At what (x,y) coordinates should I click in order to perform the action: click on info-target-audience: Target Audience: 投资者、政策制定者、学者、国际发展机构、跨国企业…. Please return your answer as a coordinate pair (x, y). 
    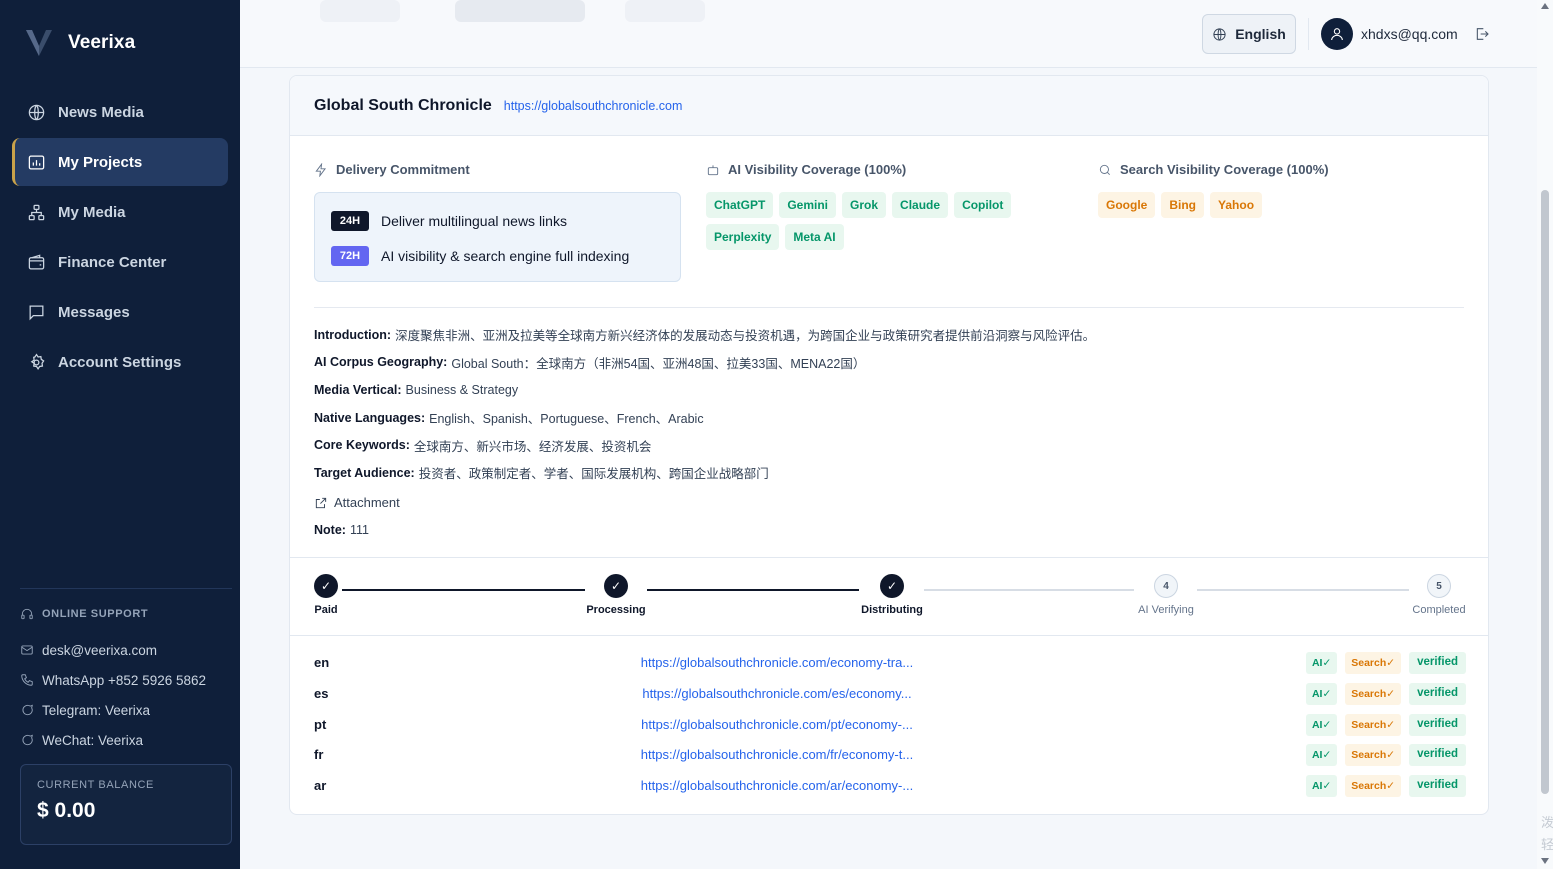
    Looking at the image, I should click on (704, 473).